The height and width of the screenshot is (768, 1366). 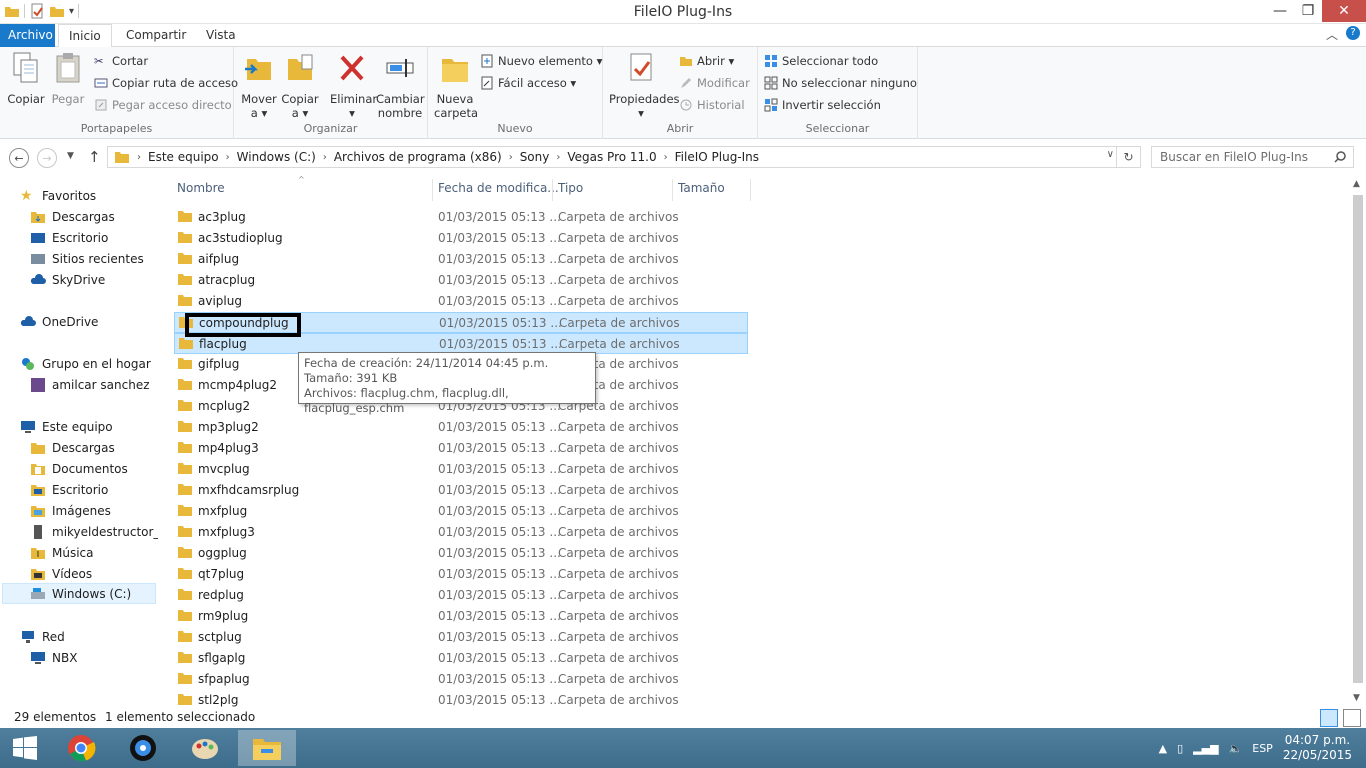 What do you see at coordinates (701, 192) in the screenshot?
I see `column-header-size: Tamaño` at bounding box center [701, 192].